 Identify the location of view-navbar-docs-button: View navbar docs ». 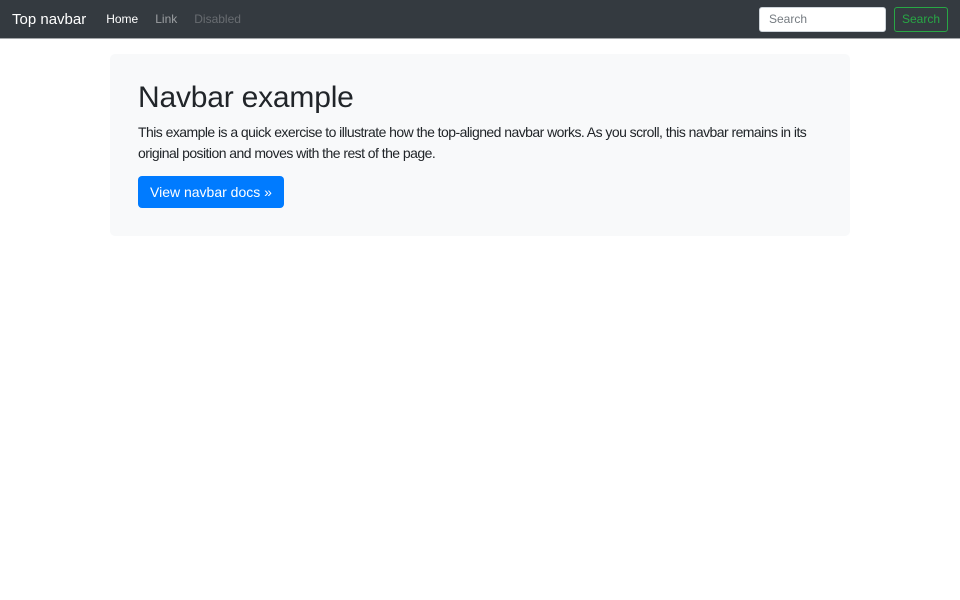
(211, 192).